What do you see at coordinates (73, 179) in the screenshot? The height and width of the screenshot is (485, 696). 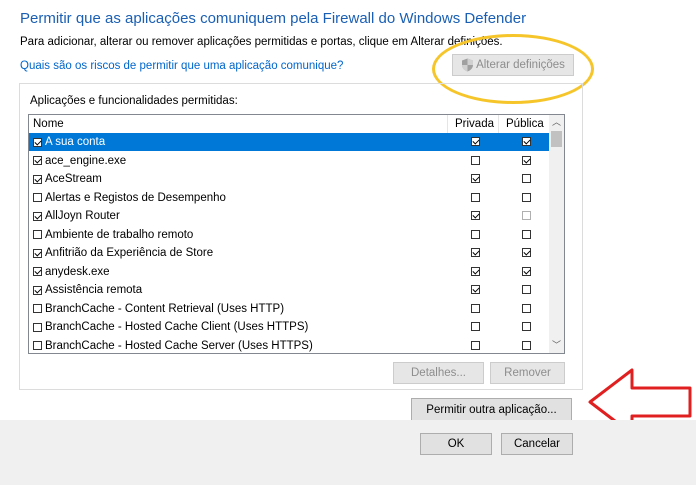 I see `row-label: AceStream` at bounding box center [73, 179].